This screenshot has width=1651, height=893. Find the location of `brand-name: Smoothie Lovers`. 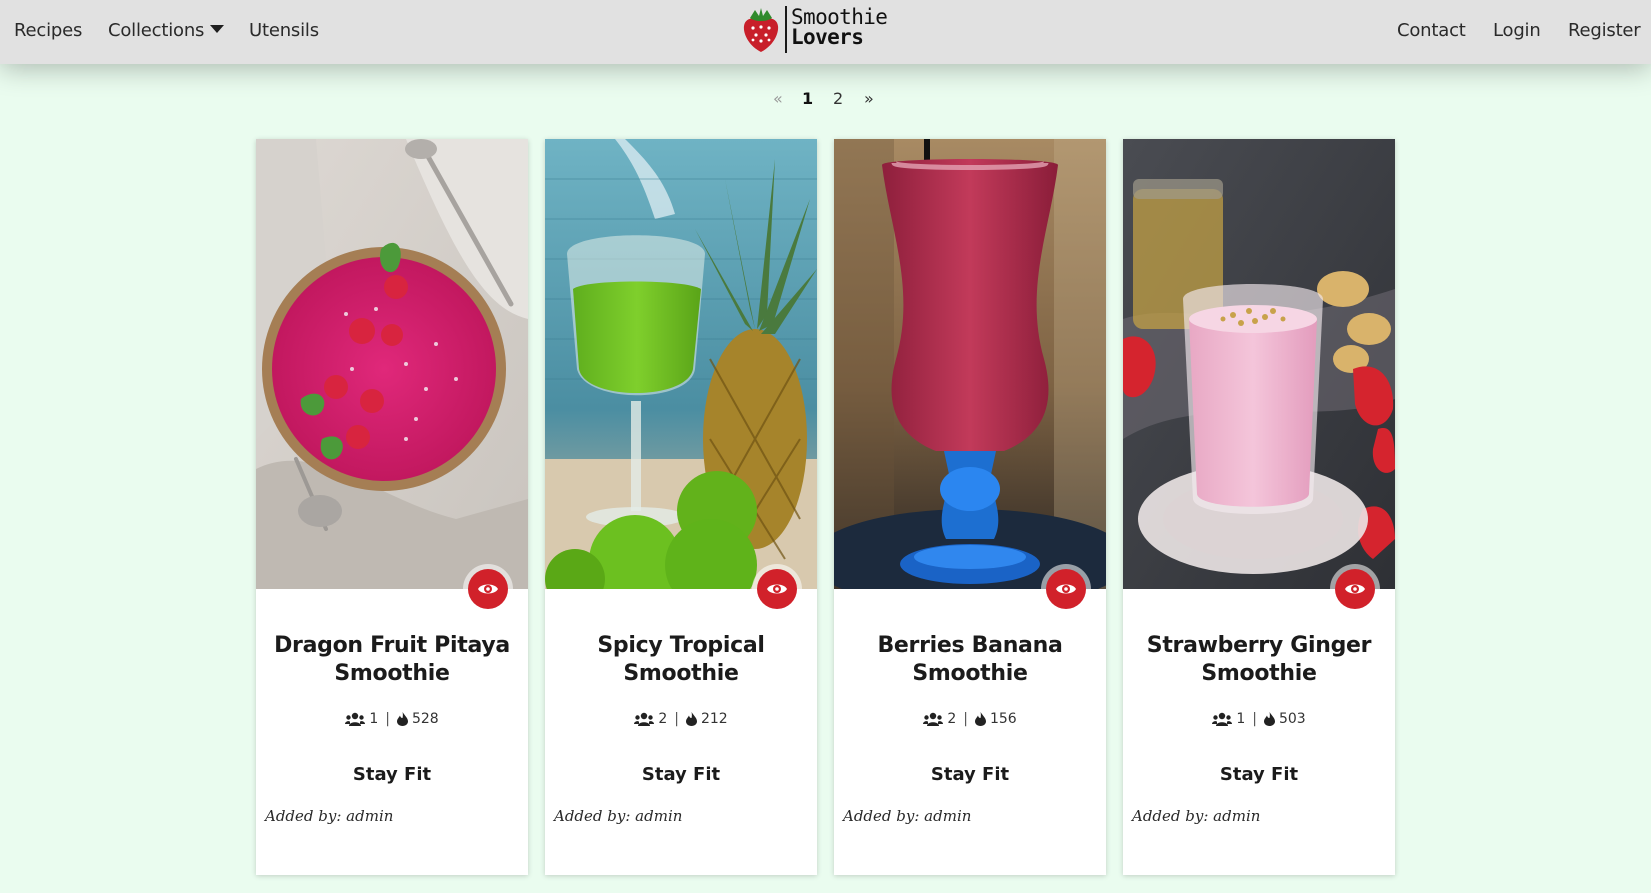

brand-name: Smoothie Lovers is located at coordinates (839, 27).